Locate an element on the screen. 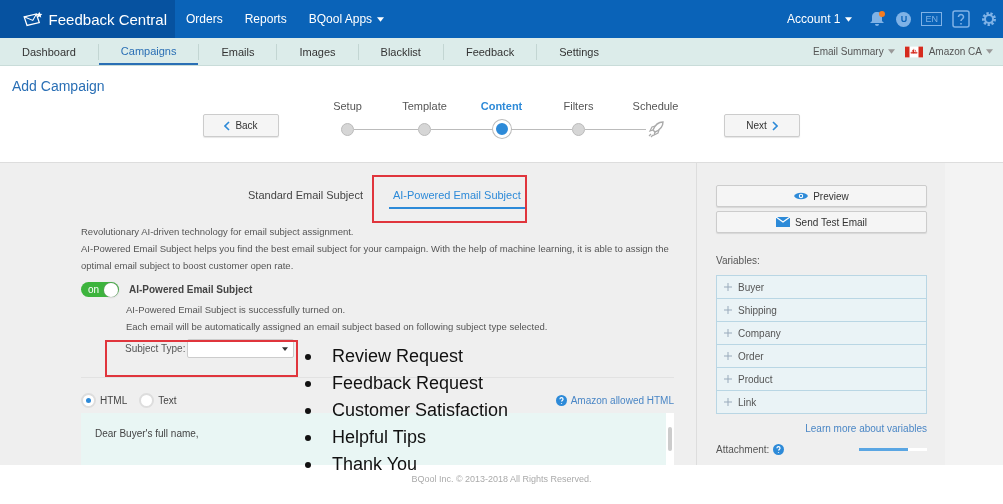 The width and height of the screenshot is (1003, 504). variable-item: Product is located at coordinates (821, 379).